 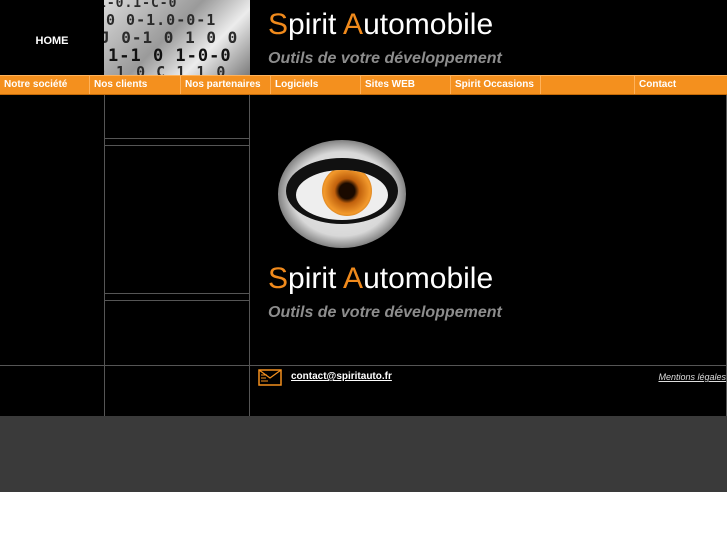 I want to click on main-brand-title: Spirit Automobile, so click(x=380, y=279).